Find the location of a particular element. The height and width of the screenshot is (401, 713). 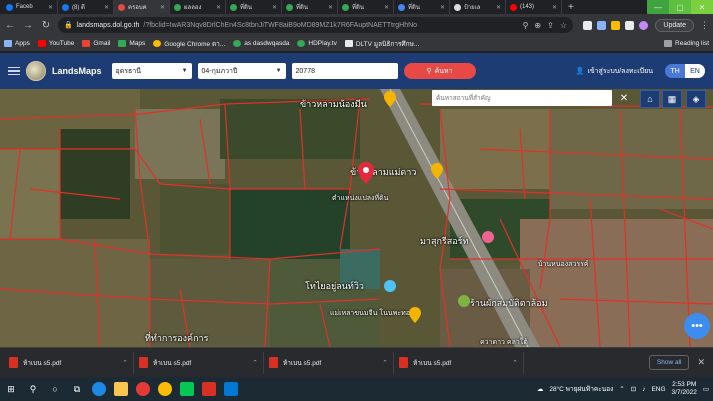

chrome-icon is located at coordinates (165, 389).